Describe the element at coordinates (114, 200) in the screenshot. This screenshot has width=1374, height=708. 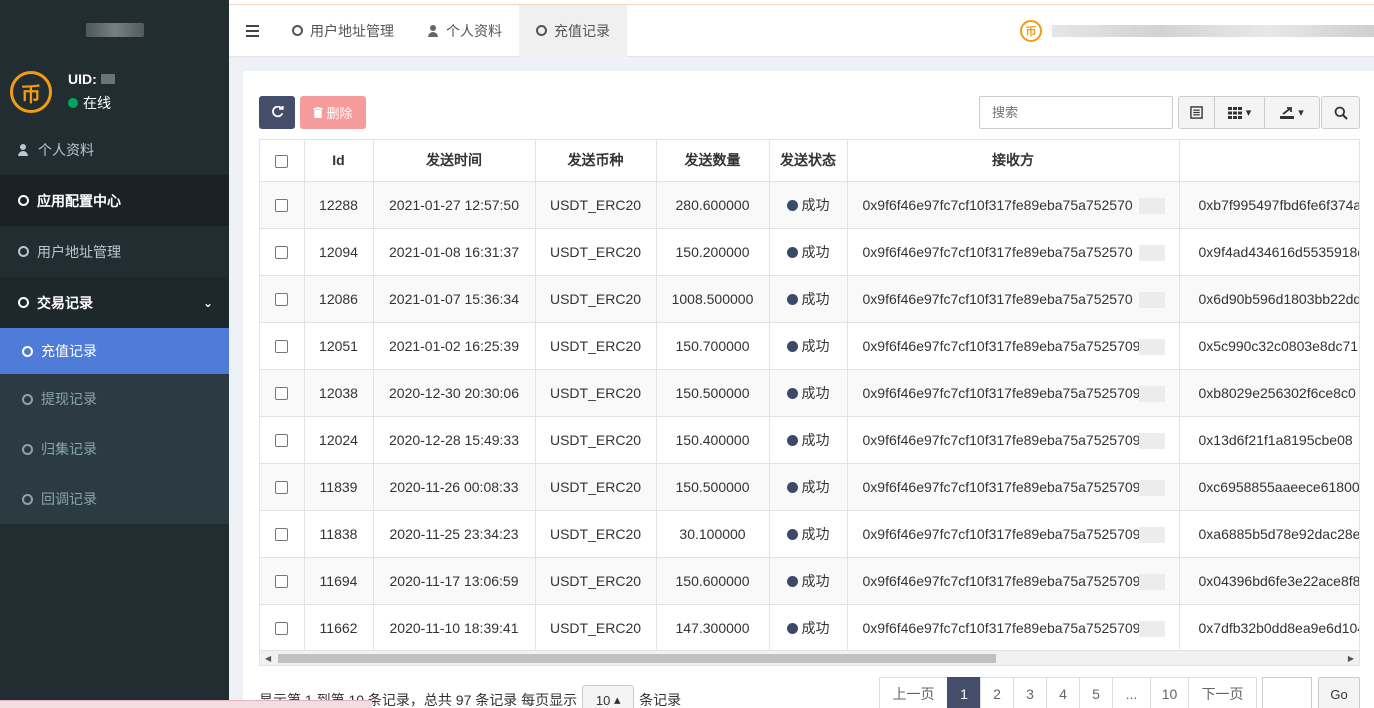
I see `sidebar-item-app-config: 应用配置中心` at that location.